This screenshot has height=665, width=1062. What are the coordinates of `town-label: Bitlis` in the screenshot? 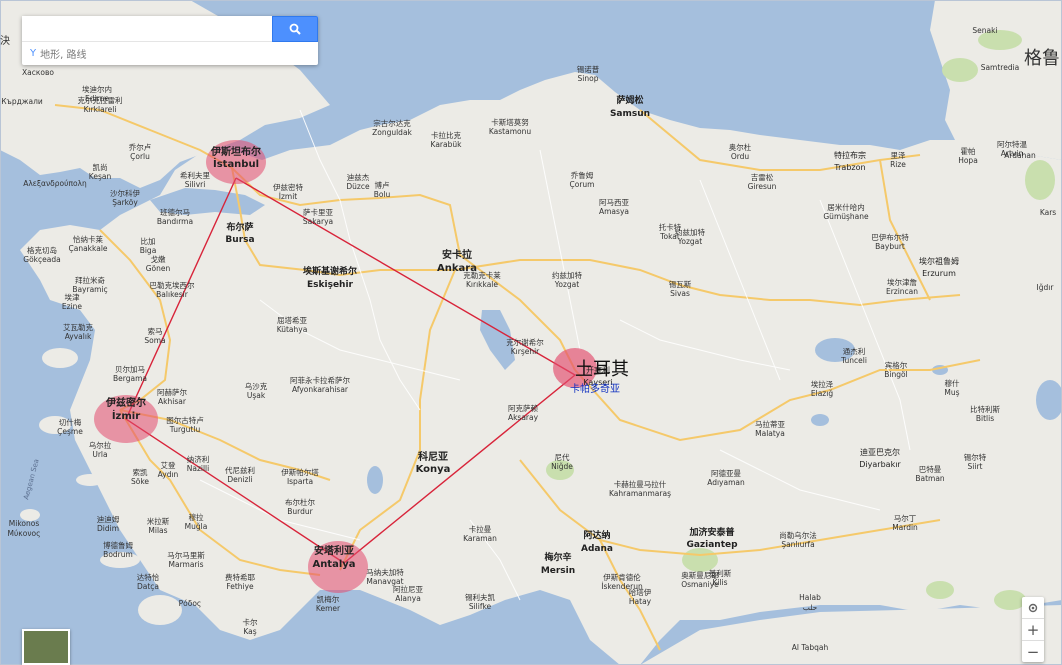 It's located at (985, 418).